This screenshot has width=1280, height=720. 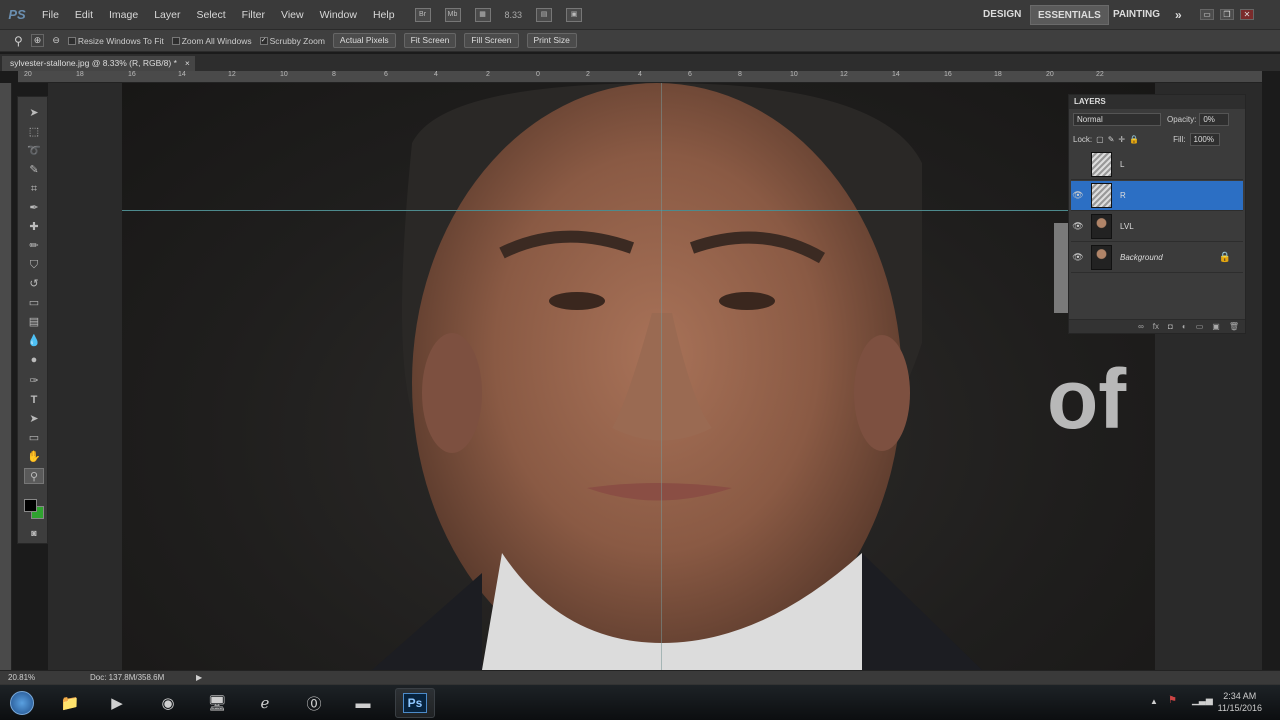 What do you see at coordinates (1227, 14) in the screenshot?
I see `restore-icon: ❐` at bounding box center [1227, 14].